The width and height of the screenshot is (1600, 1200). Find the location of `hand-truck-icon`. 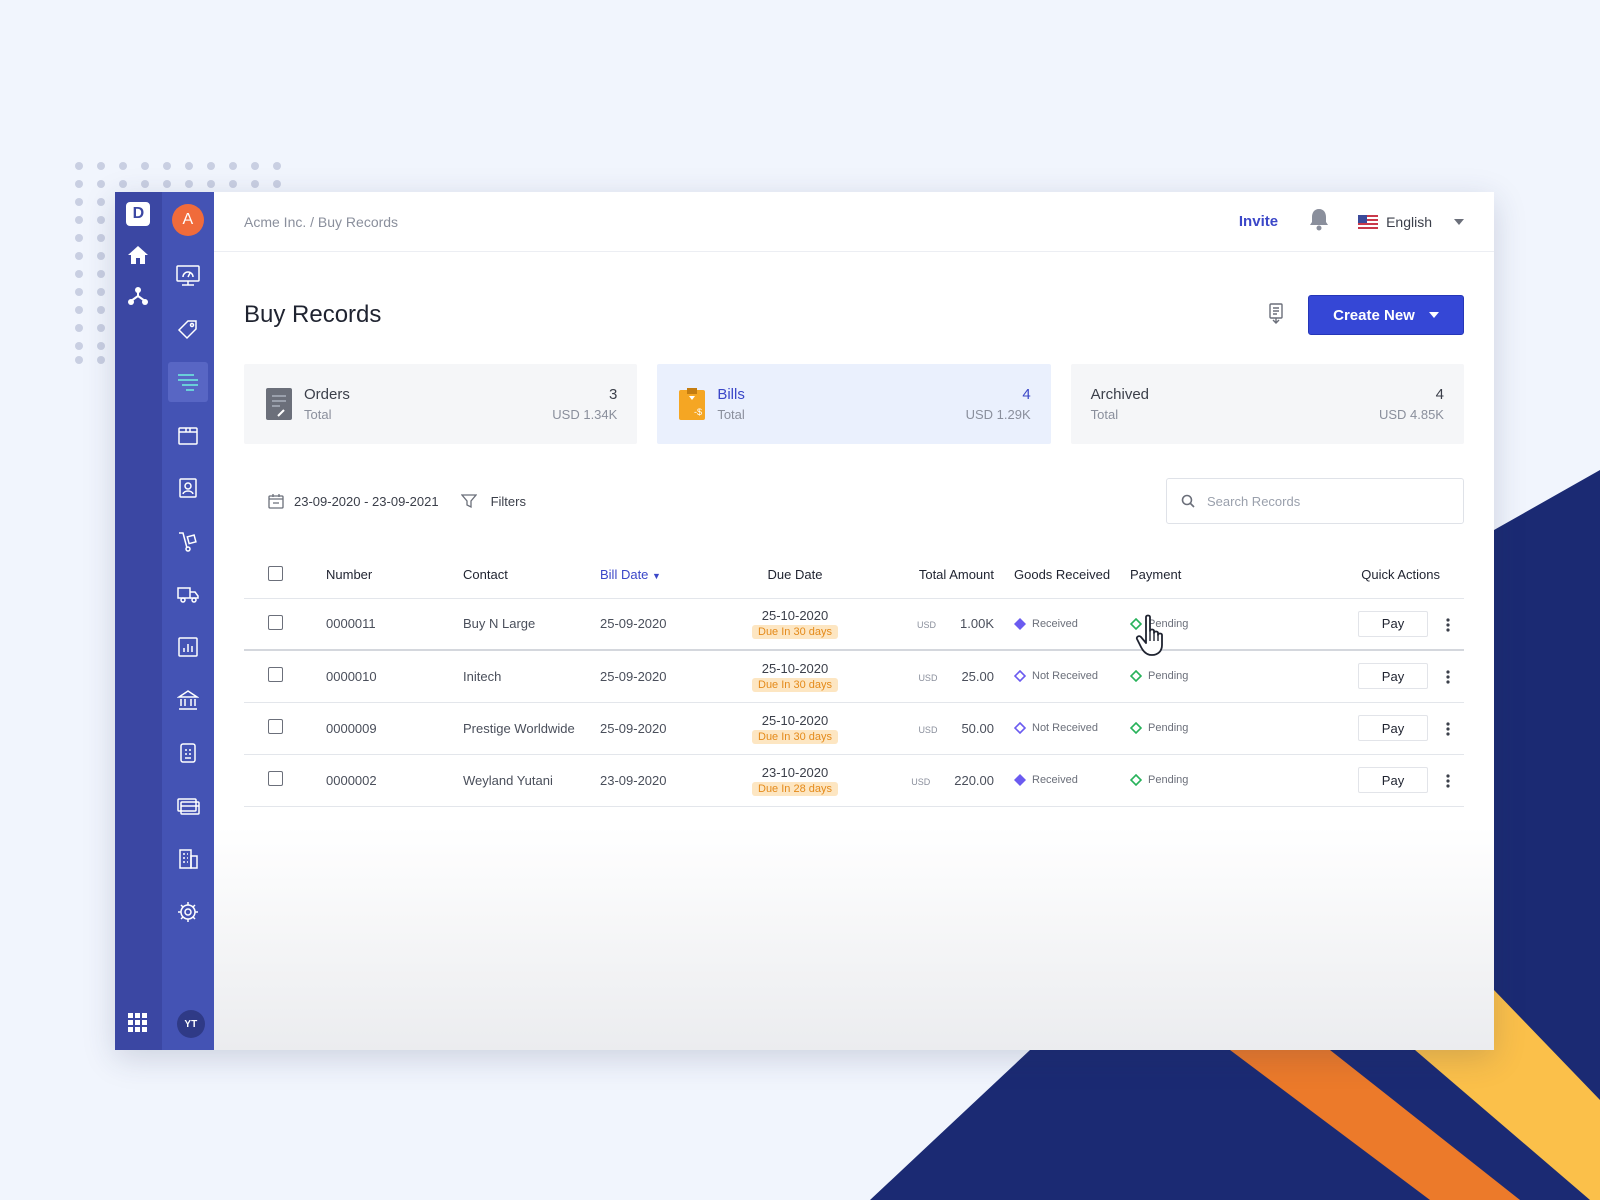

hand-truck-icon is located at coordinates (188, 541).